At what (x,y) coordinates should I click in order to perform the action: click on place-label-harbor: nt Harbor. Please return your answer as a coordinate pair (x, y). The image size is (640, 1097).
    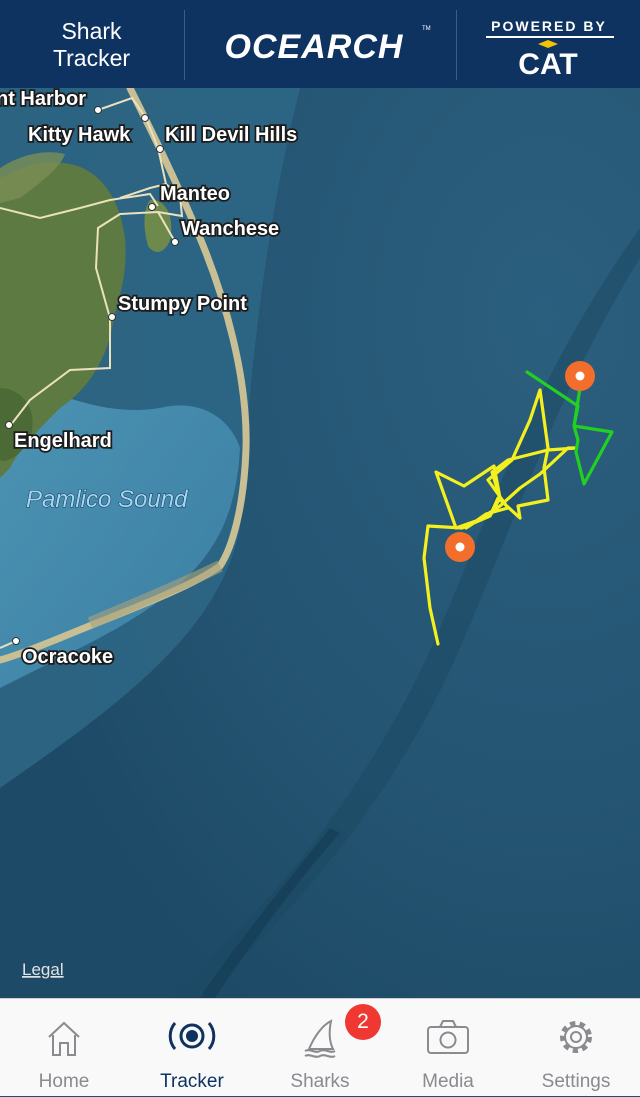
    Looking at the image, I should click on (43, 99).